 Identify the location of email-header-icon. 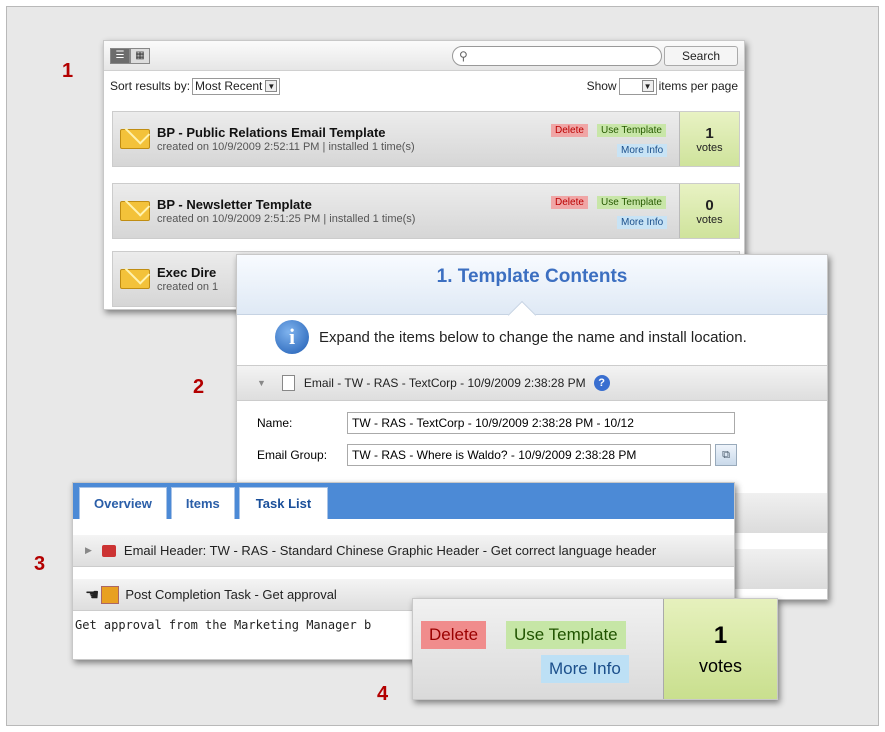
(108, 550).